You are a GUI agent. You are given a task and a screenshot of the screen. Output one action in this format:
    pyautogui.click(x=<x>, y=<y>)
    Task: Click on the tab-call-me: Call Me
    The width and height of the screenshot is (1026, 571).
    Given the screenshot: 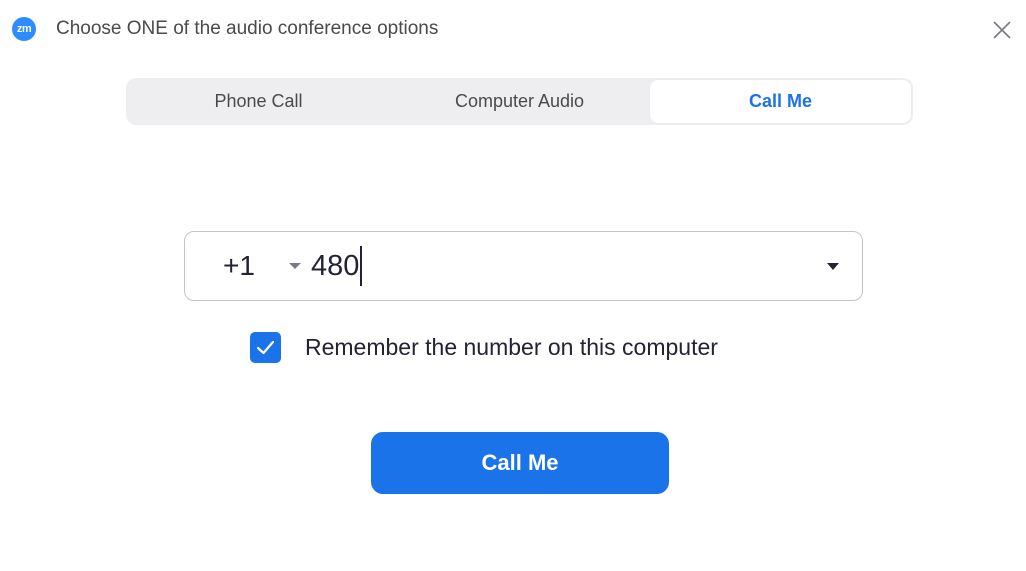 What is the action you would take?
    pyautogui.click(x=780, y=101)
    